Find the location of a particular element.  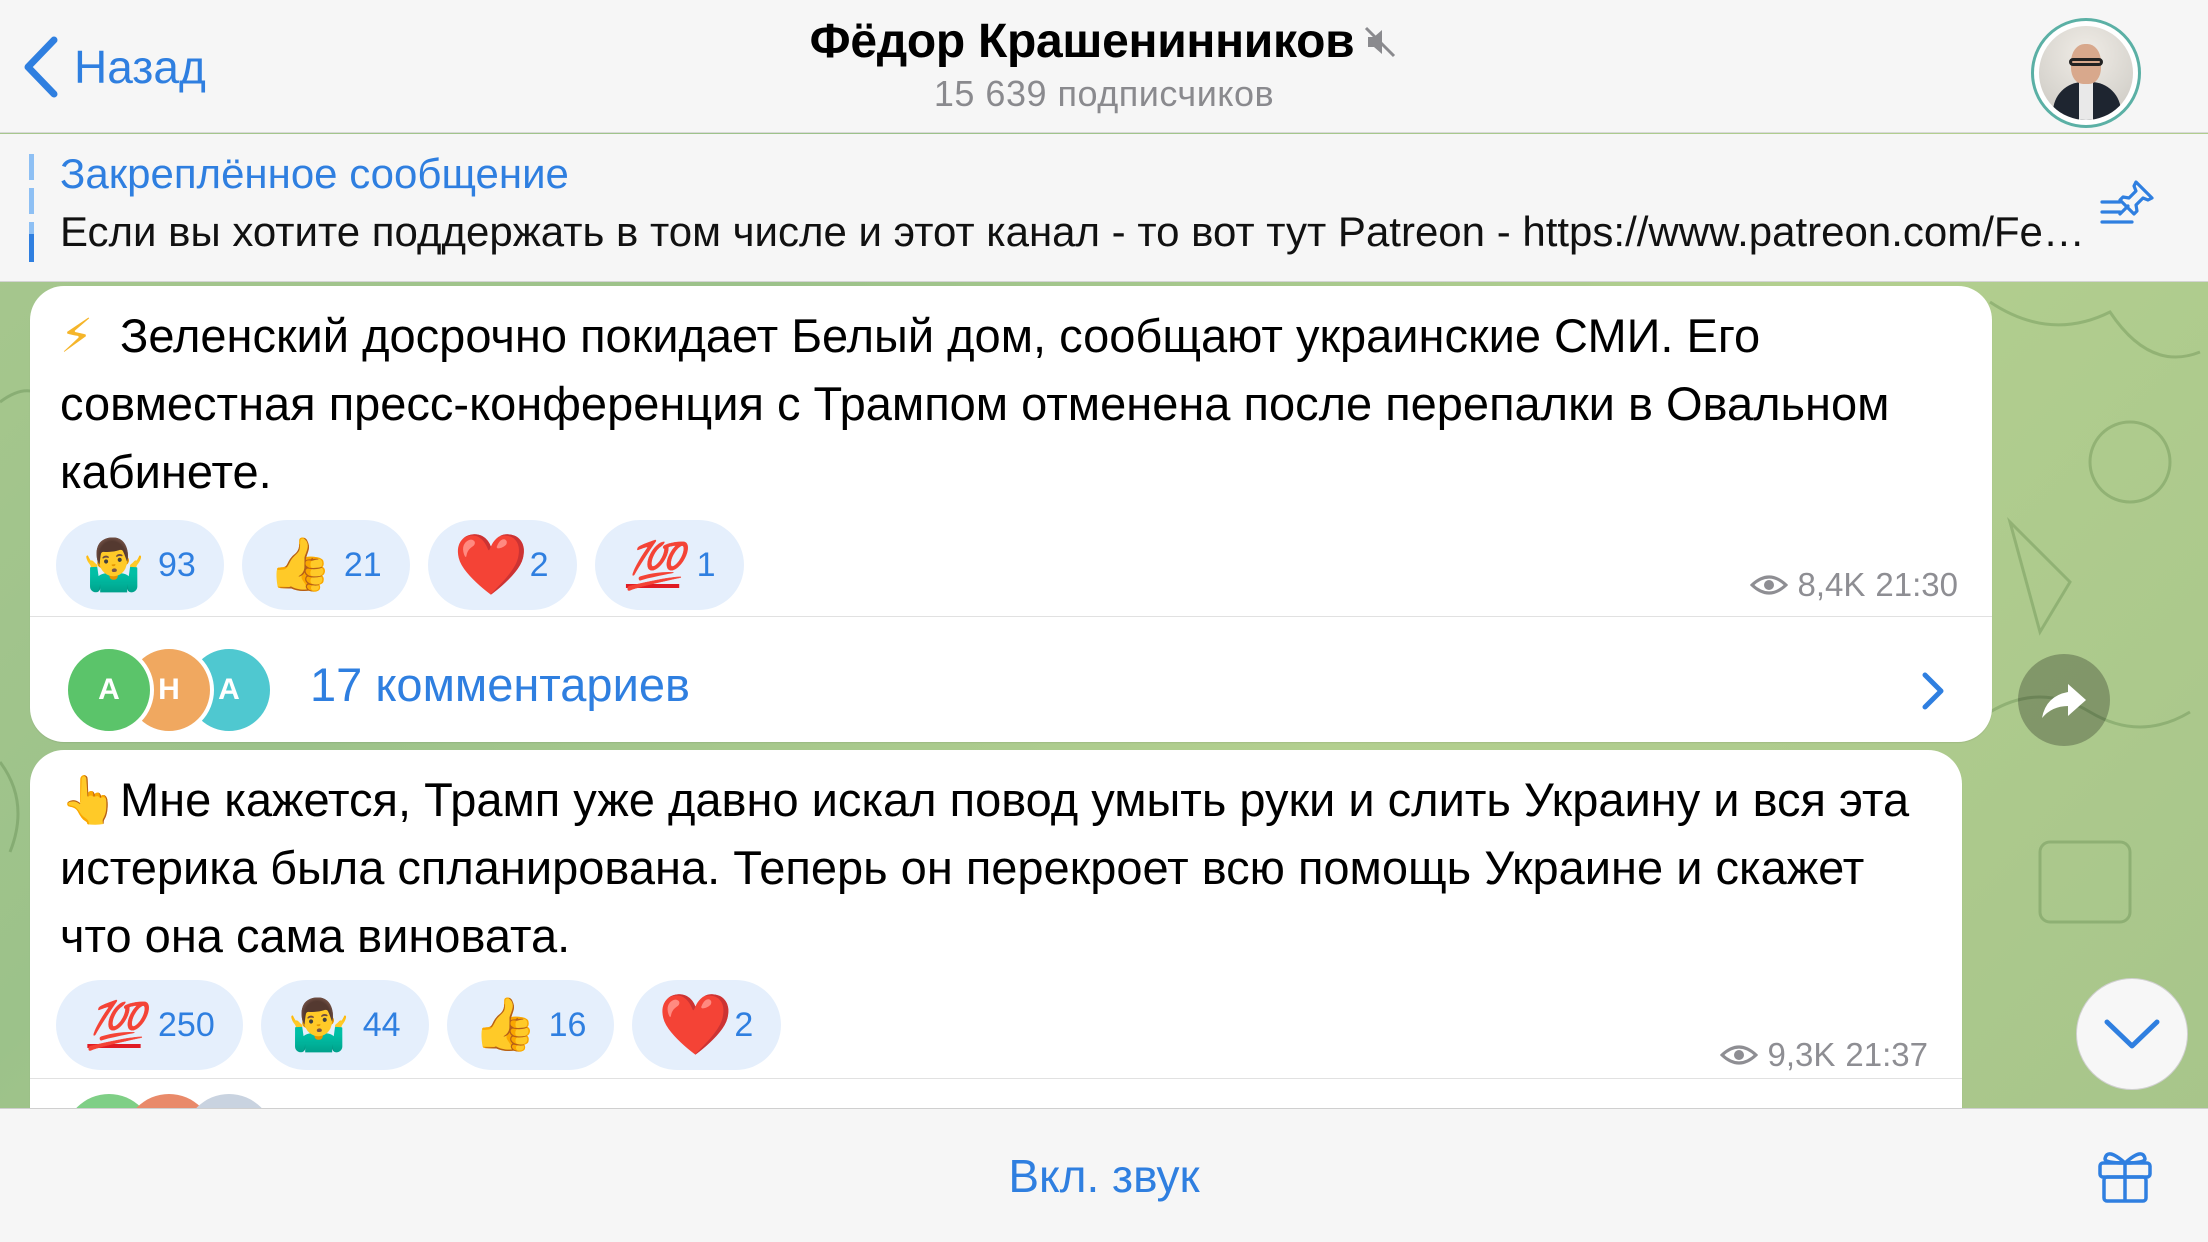

pinned-title: Закреплённое сообщение is located at coordinates (314, 173).